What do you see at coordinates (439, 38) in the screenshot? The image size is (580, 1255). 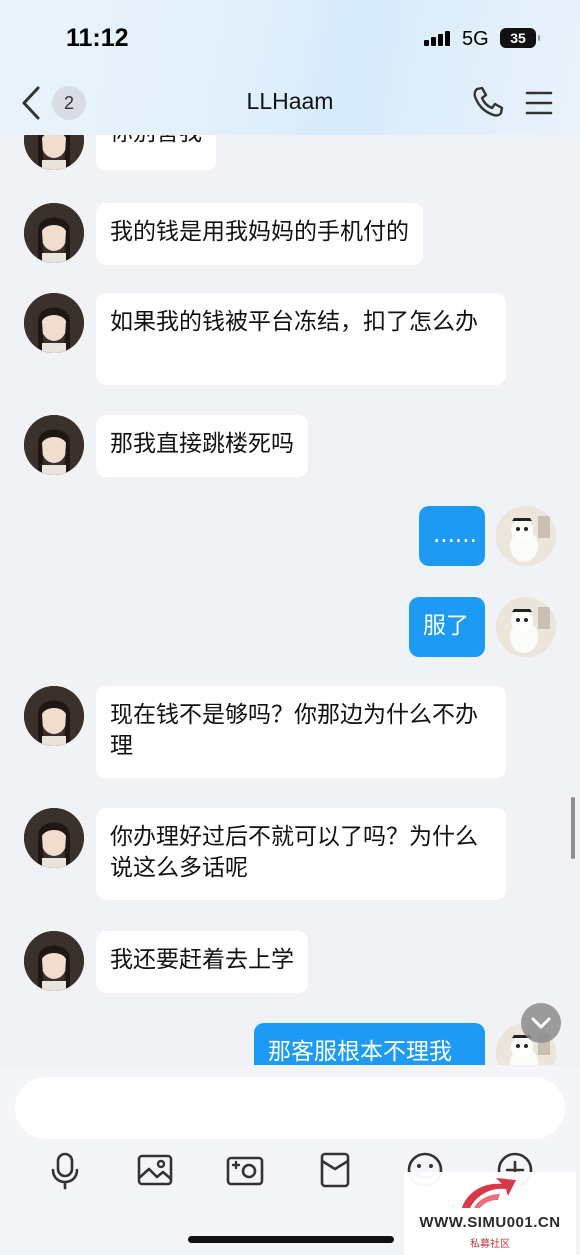 I see `signal-icon` at bounding box center [439, 38].